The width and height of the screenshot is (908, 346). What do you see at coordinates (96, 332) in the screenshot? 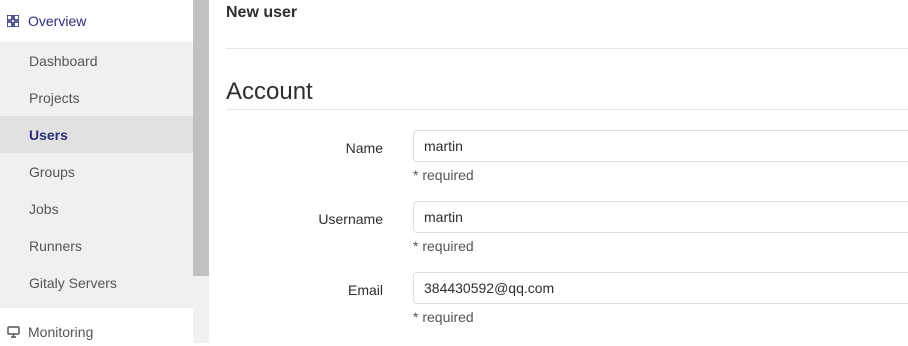
I see `sidebar-item-monitoring: Monitoring` at bounding box center [96, 332].